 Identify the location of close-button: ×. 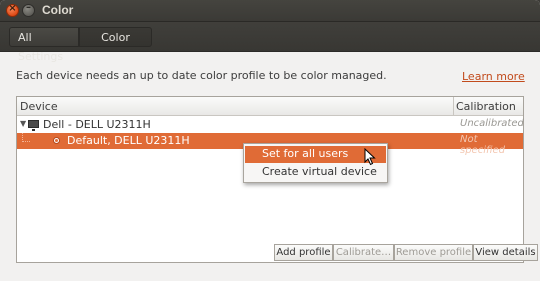
(12, 10).